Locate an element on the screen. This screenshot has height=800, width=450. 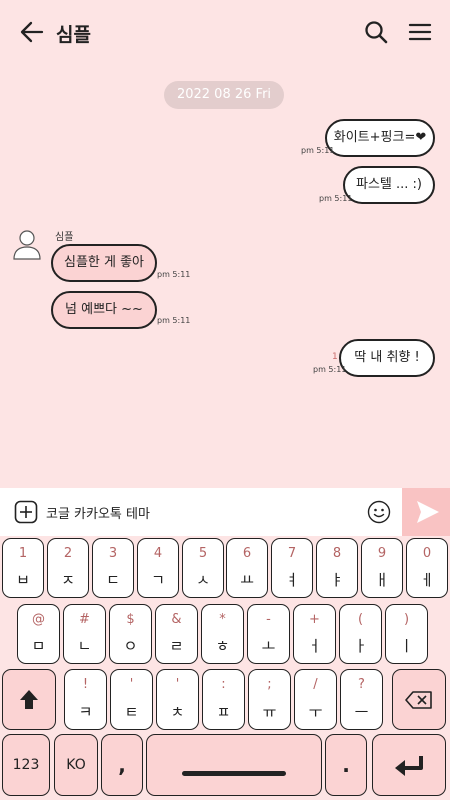
sender-name: 심플 is located at coordinates (64, 237).